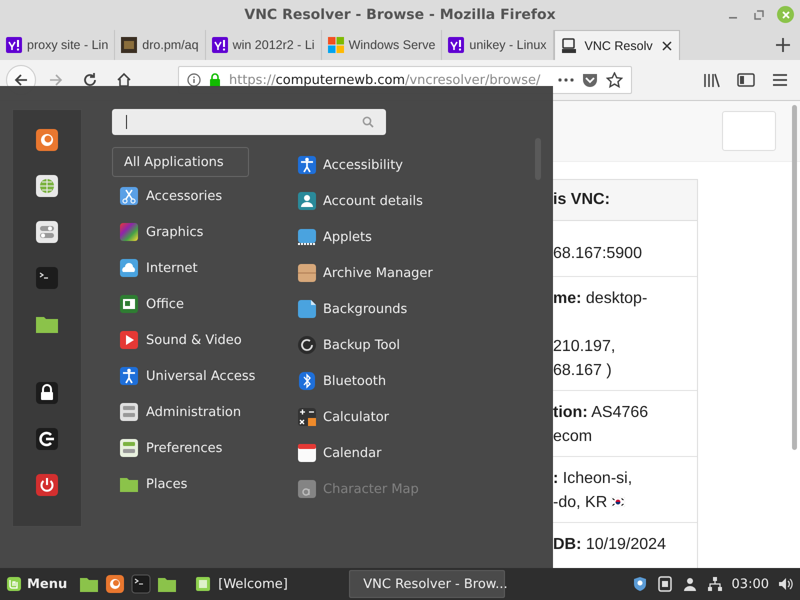 The image size is (800, 600). Describe the element at coordinates (249, 122) in the screenshot. I see `search-field` at that location.